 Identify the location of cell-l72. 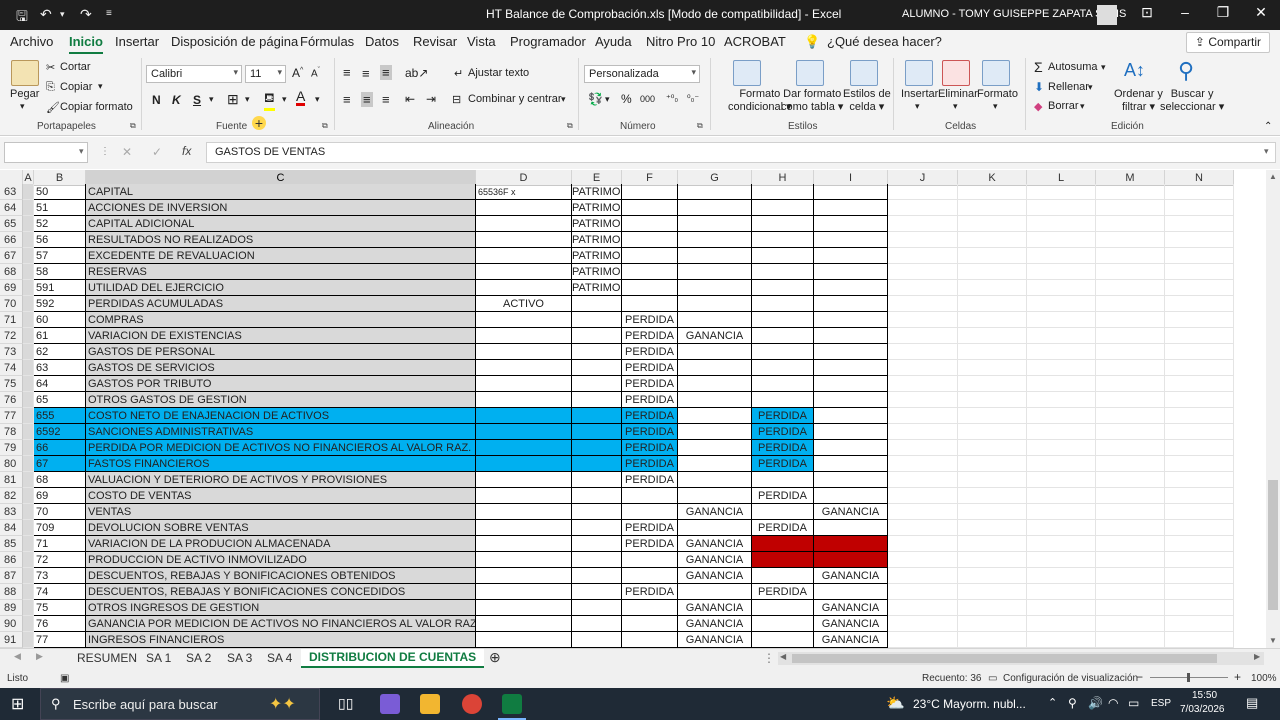
(1061, 336).